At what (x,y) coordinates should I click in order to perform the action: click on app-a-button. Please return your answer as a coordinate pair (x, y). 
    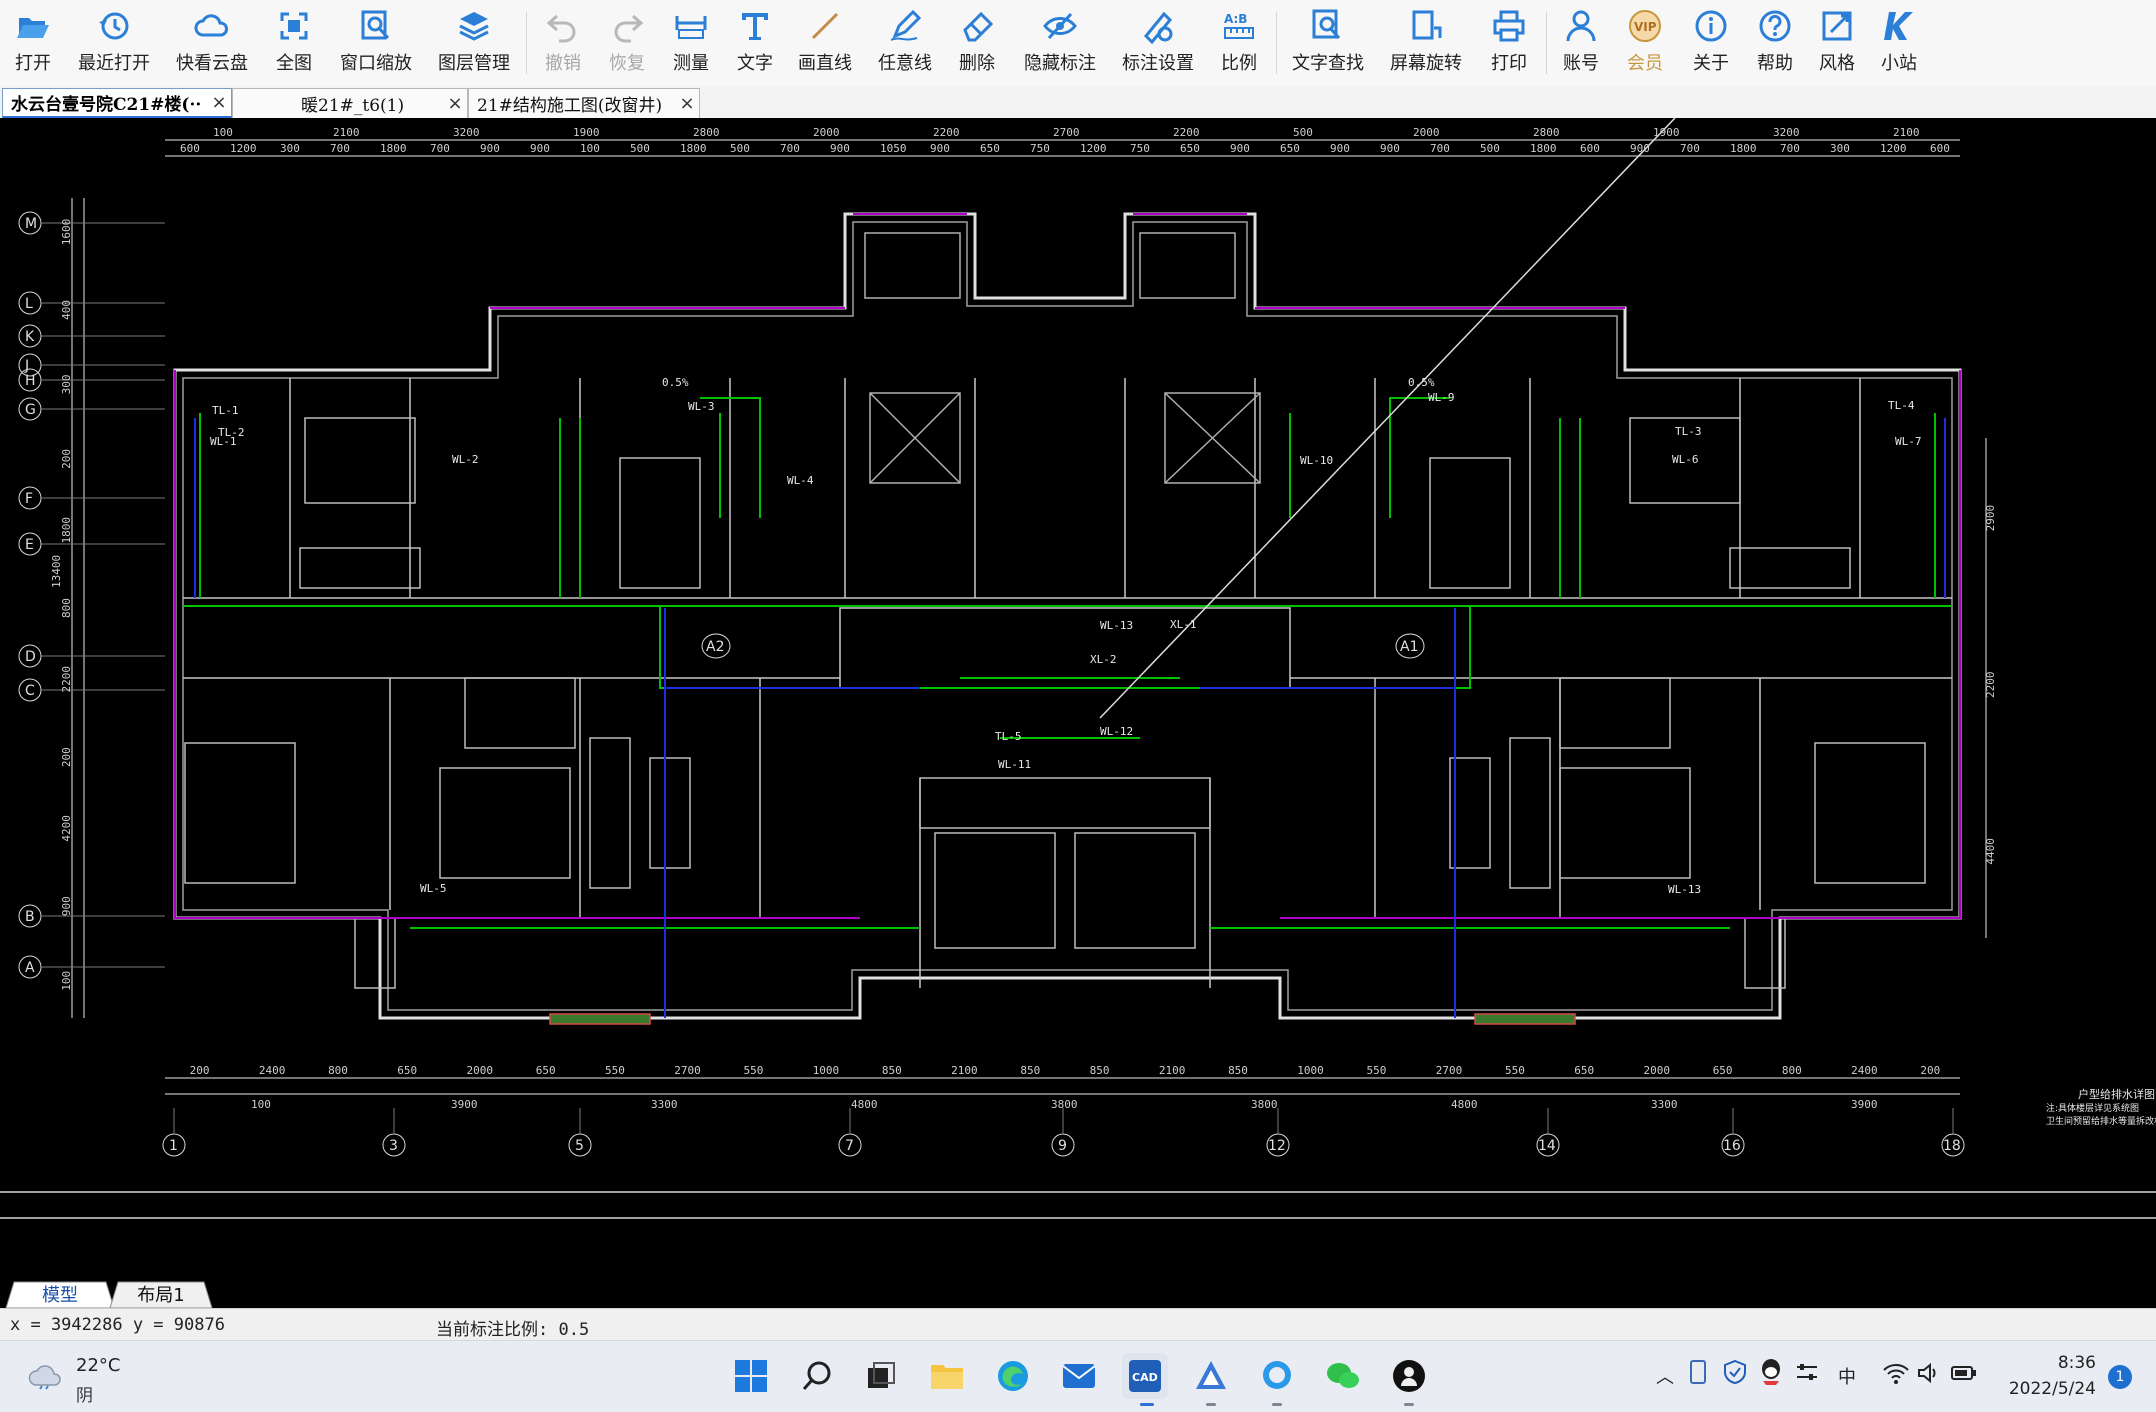
    Looking at the image, I should click on (1211, 1376).